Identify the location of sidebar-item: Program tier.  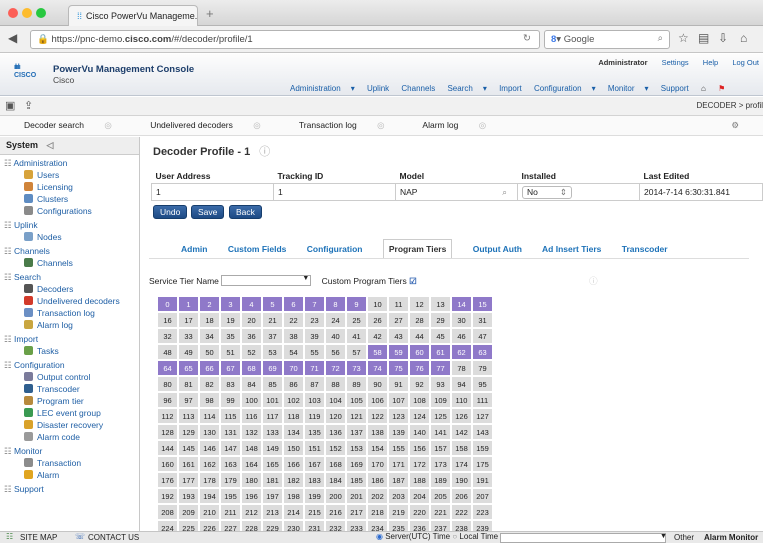
(69, 401).